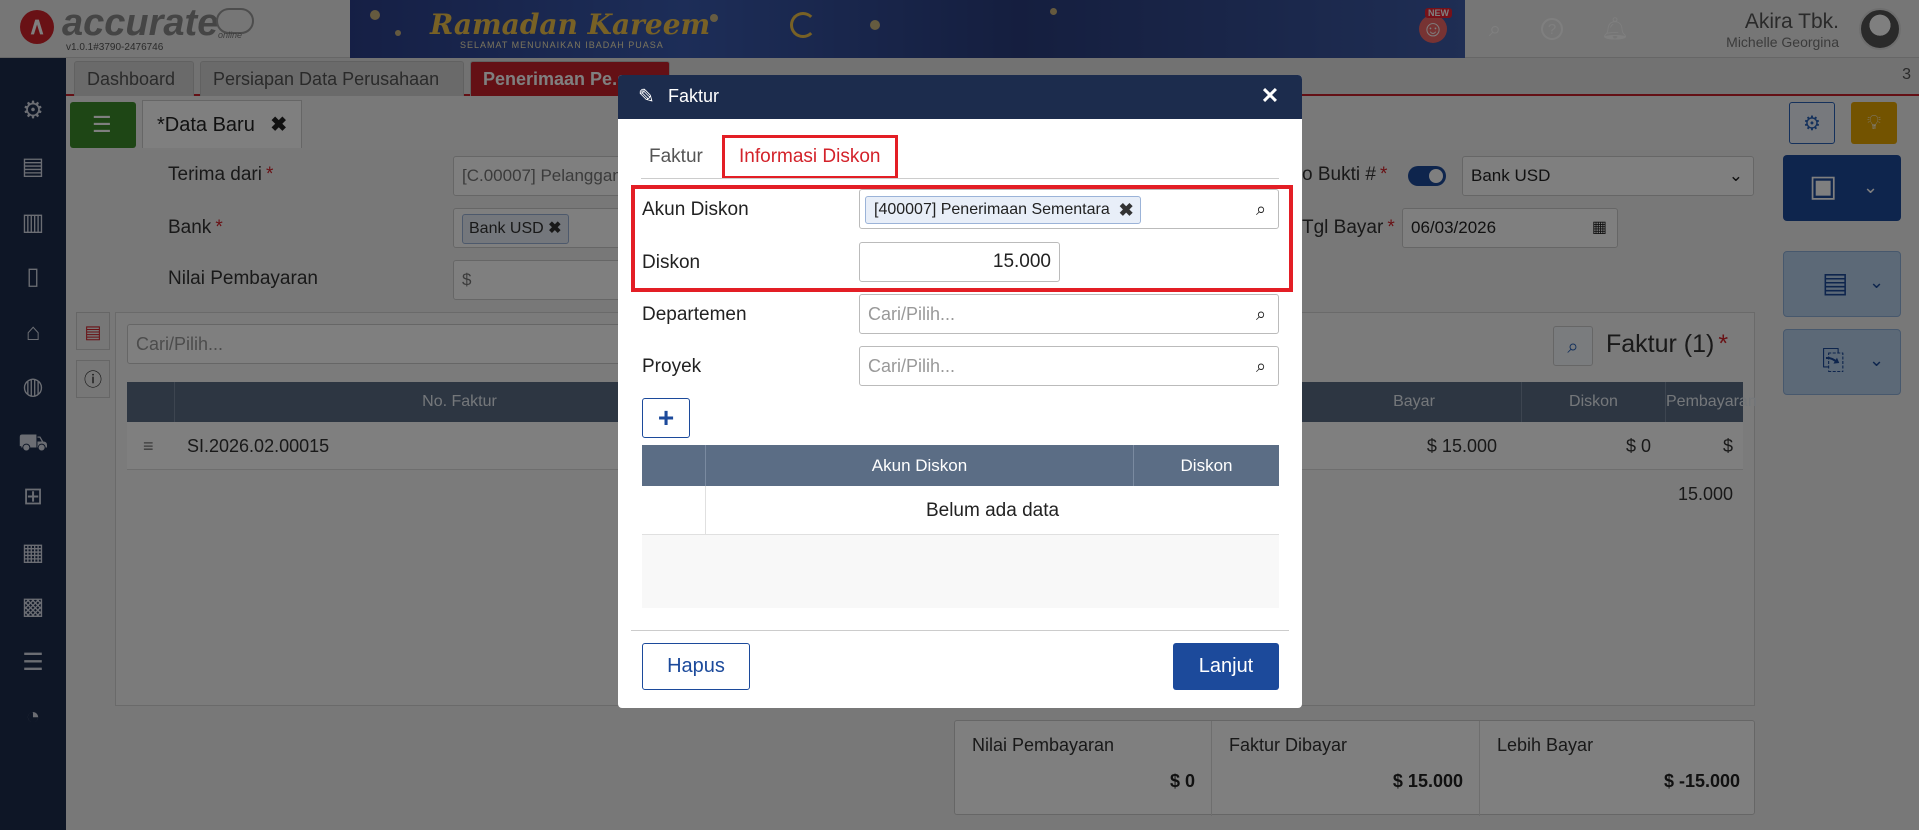 The height and width of the screenshot is (830, 1919). I want to click on tab-faktur: Faktur, so click(676, 157).